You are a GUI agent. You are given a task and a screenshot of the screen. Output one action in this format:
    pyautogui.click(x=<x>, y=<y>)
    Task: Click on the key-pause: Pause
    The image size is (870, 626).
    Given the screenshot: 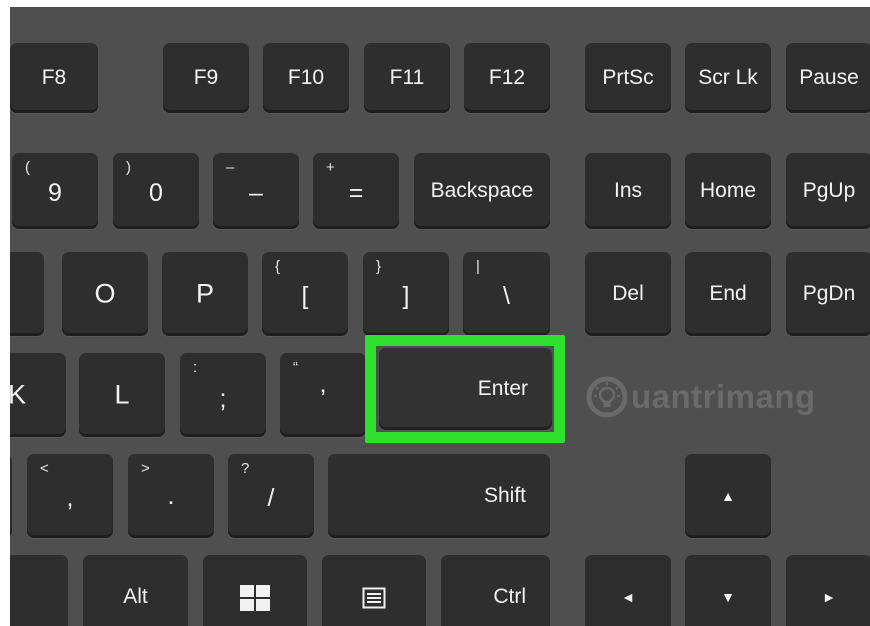 What is the action you would take?
    pyautogui.click(x=828, y=78)
    